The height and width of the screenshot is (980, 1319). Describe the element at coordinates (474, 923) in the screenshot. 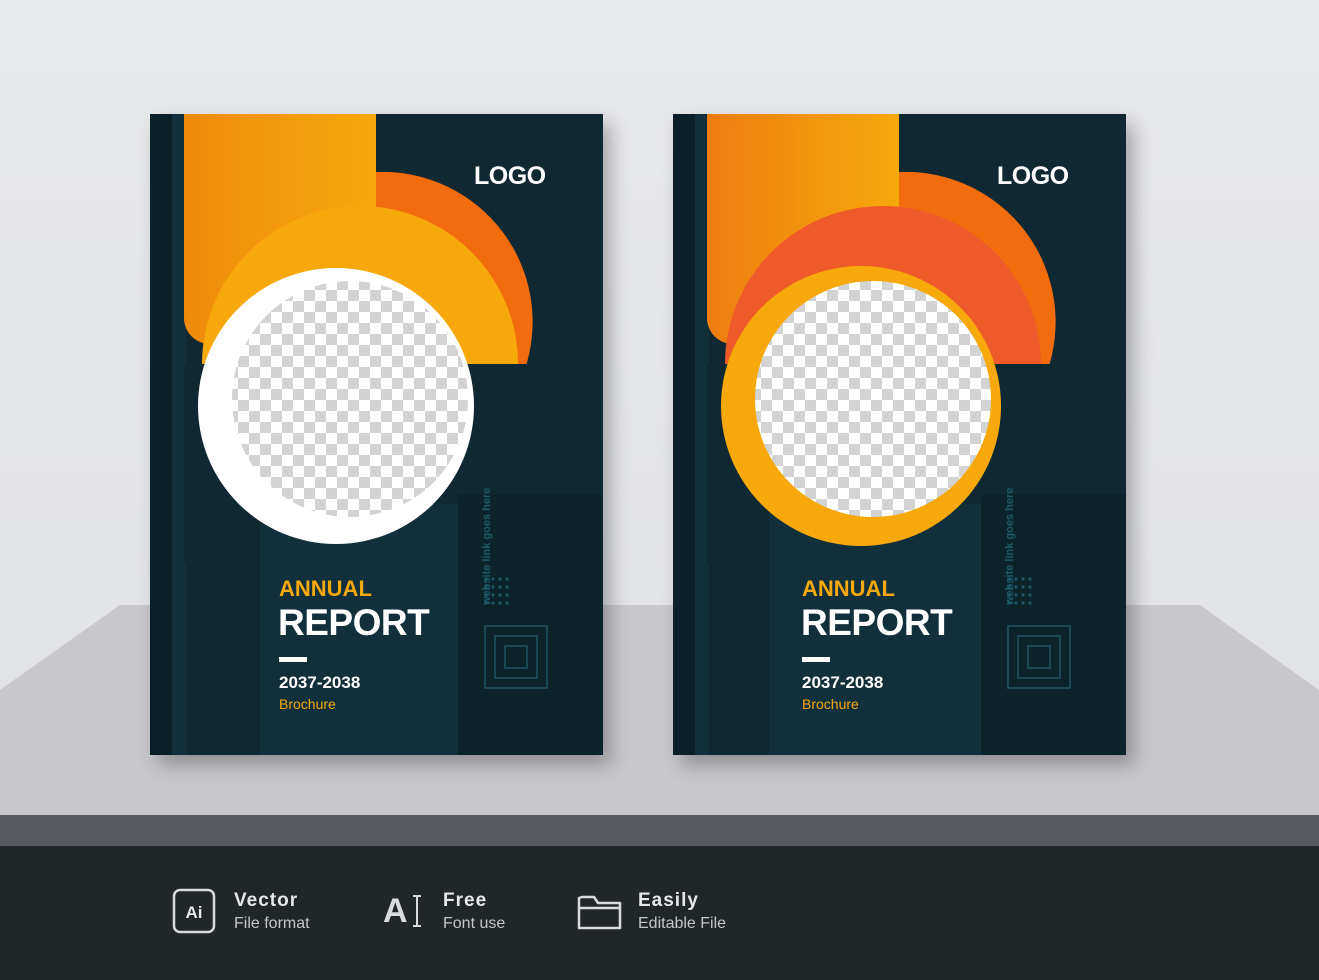

I see `feature-subtitle: Font use` at that location.